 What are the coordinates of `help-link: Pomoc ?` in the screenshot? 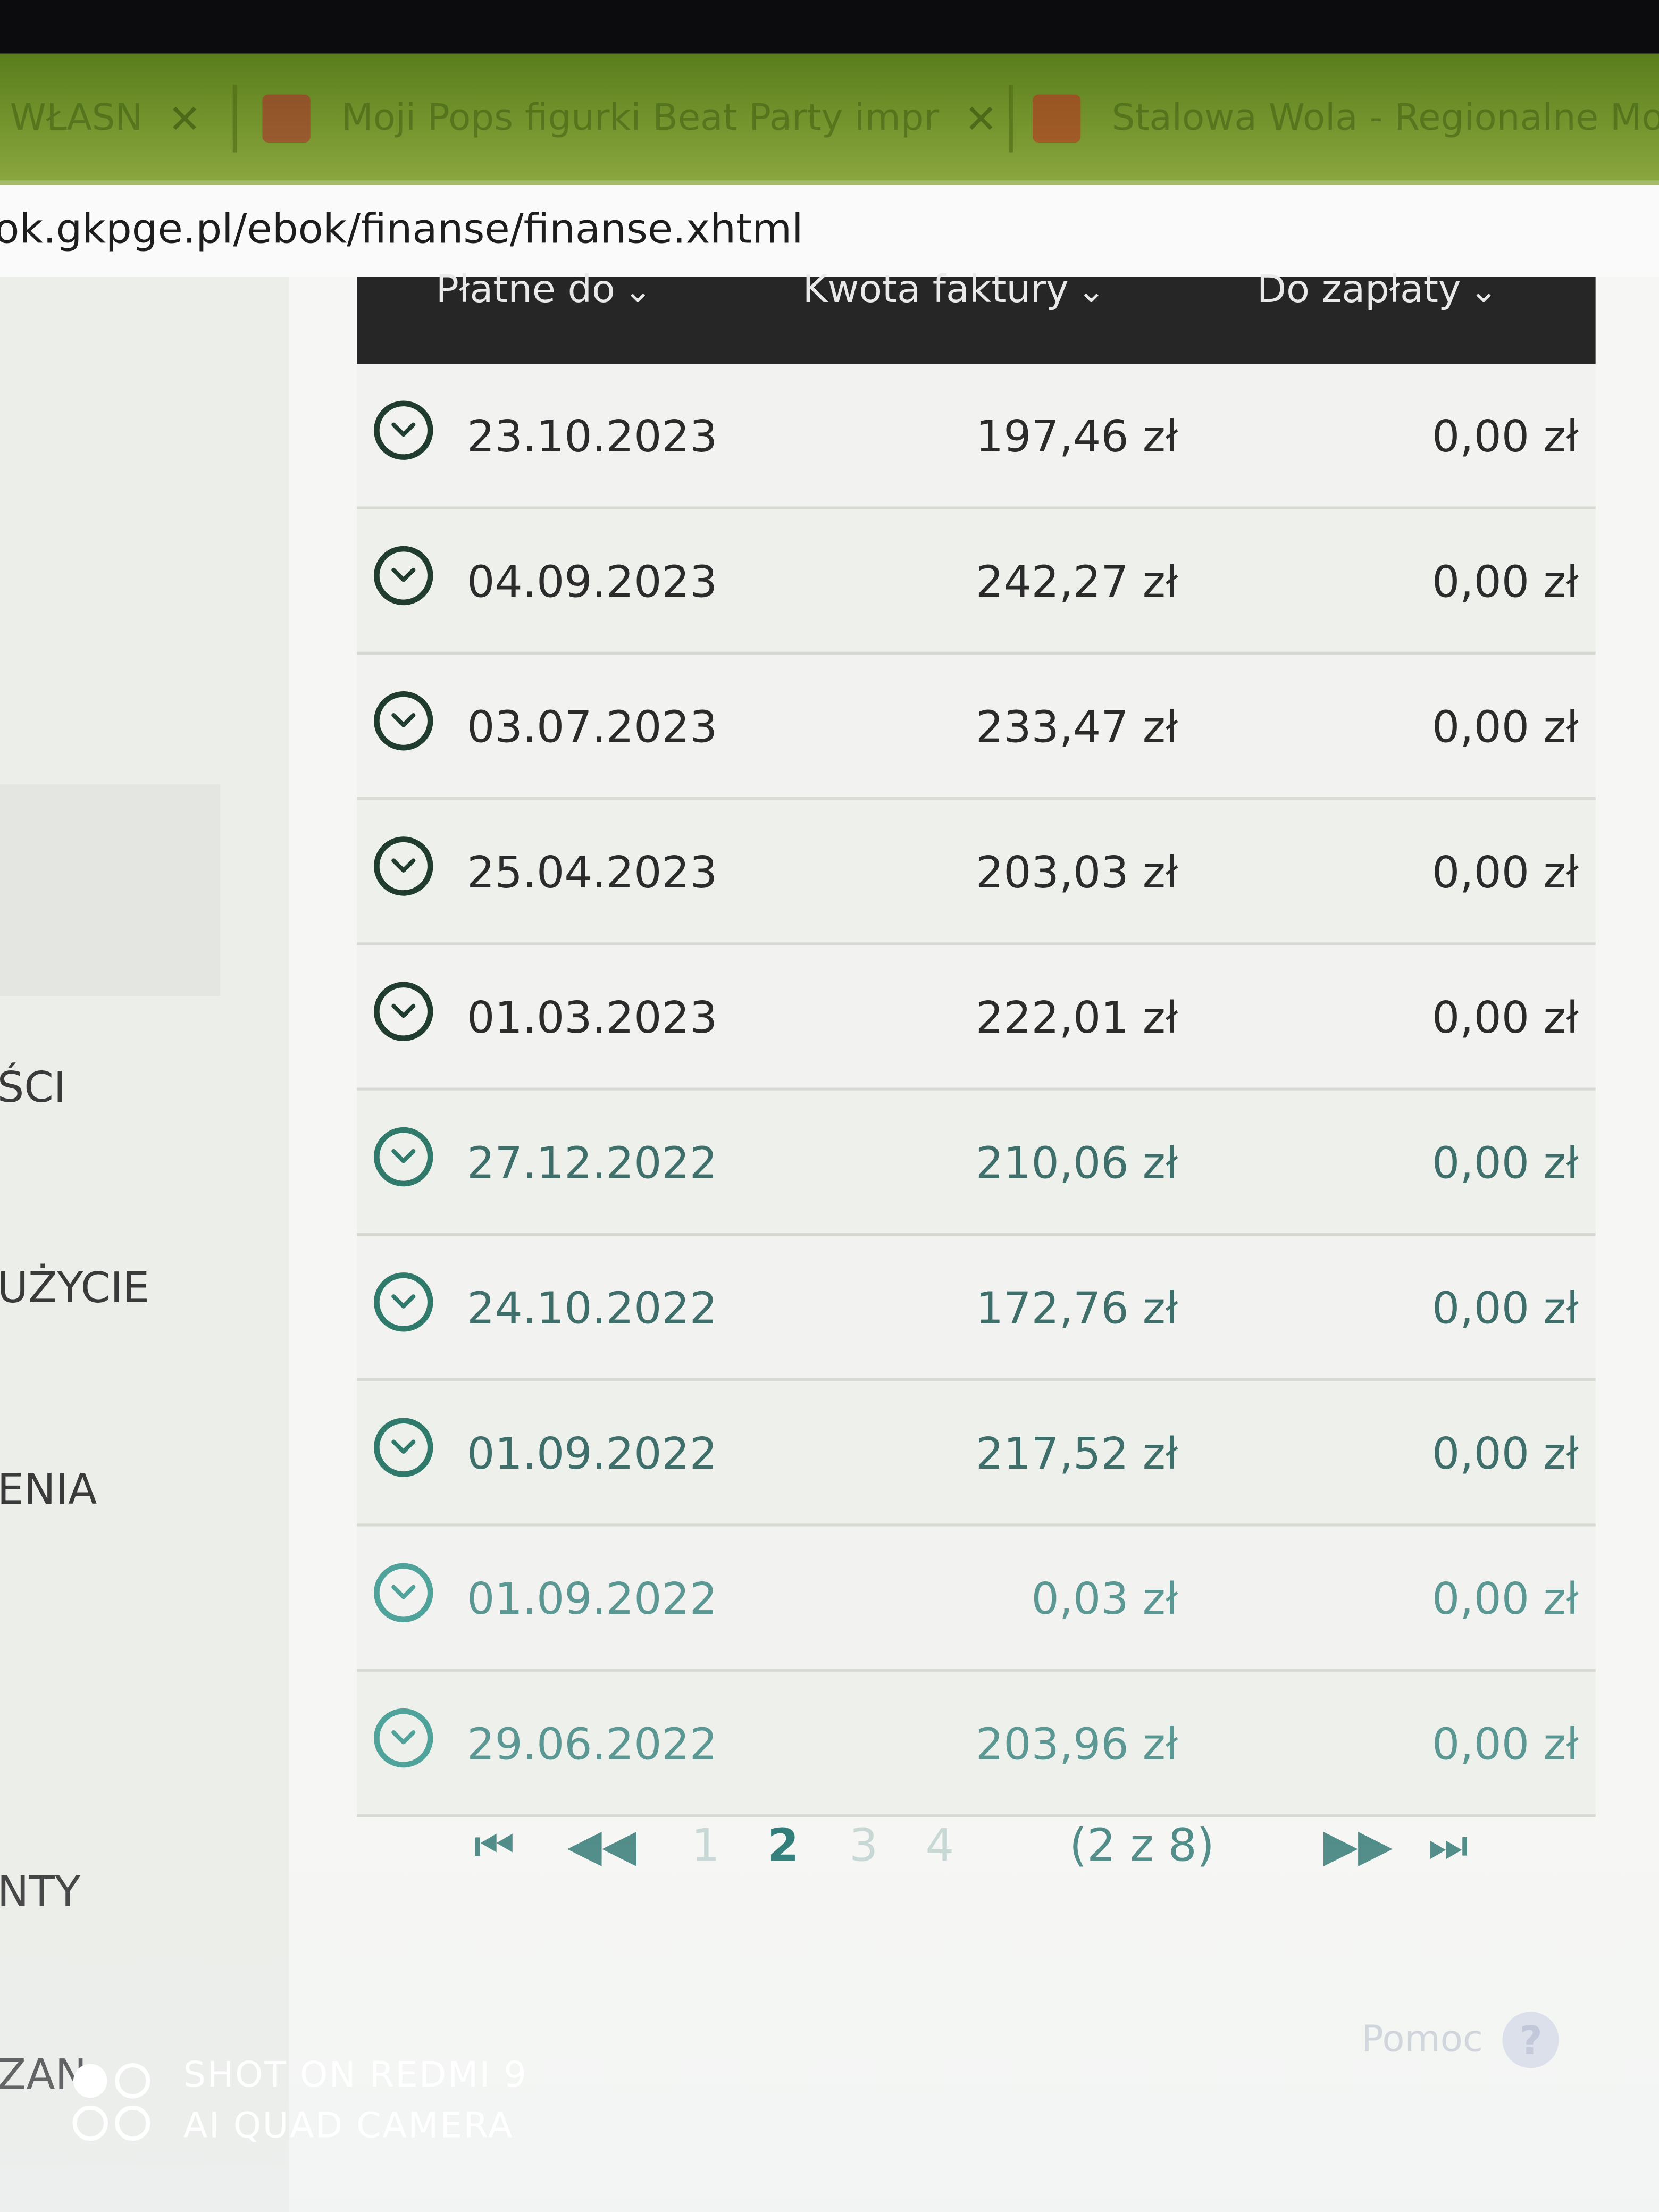 It's located at (1460, 2040).